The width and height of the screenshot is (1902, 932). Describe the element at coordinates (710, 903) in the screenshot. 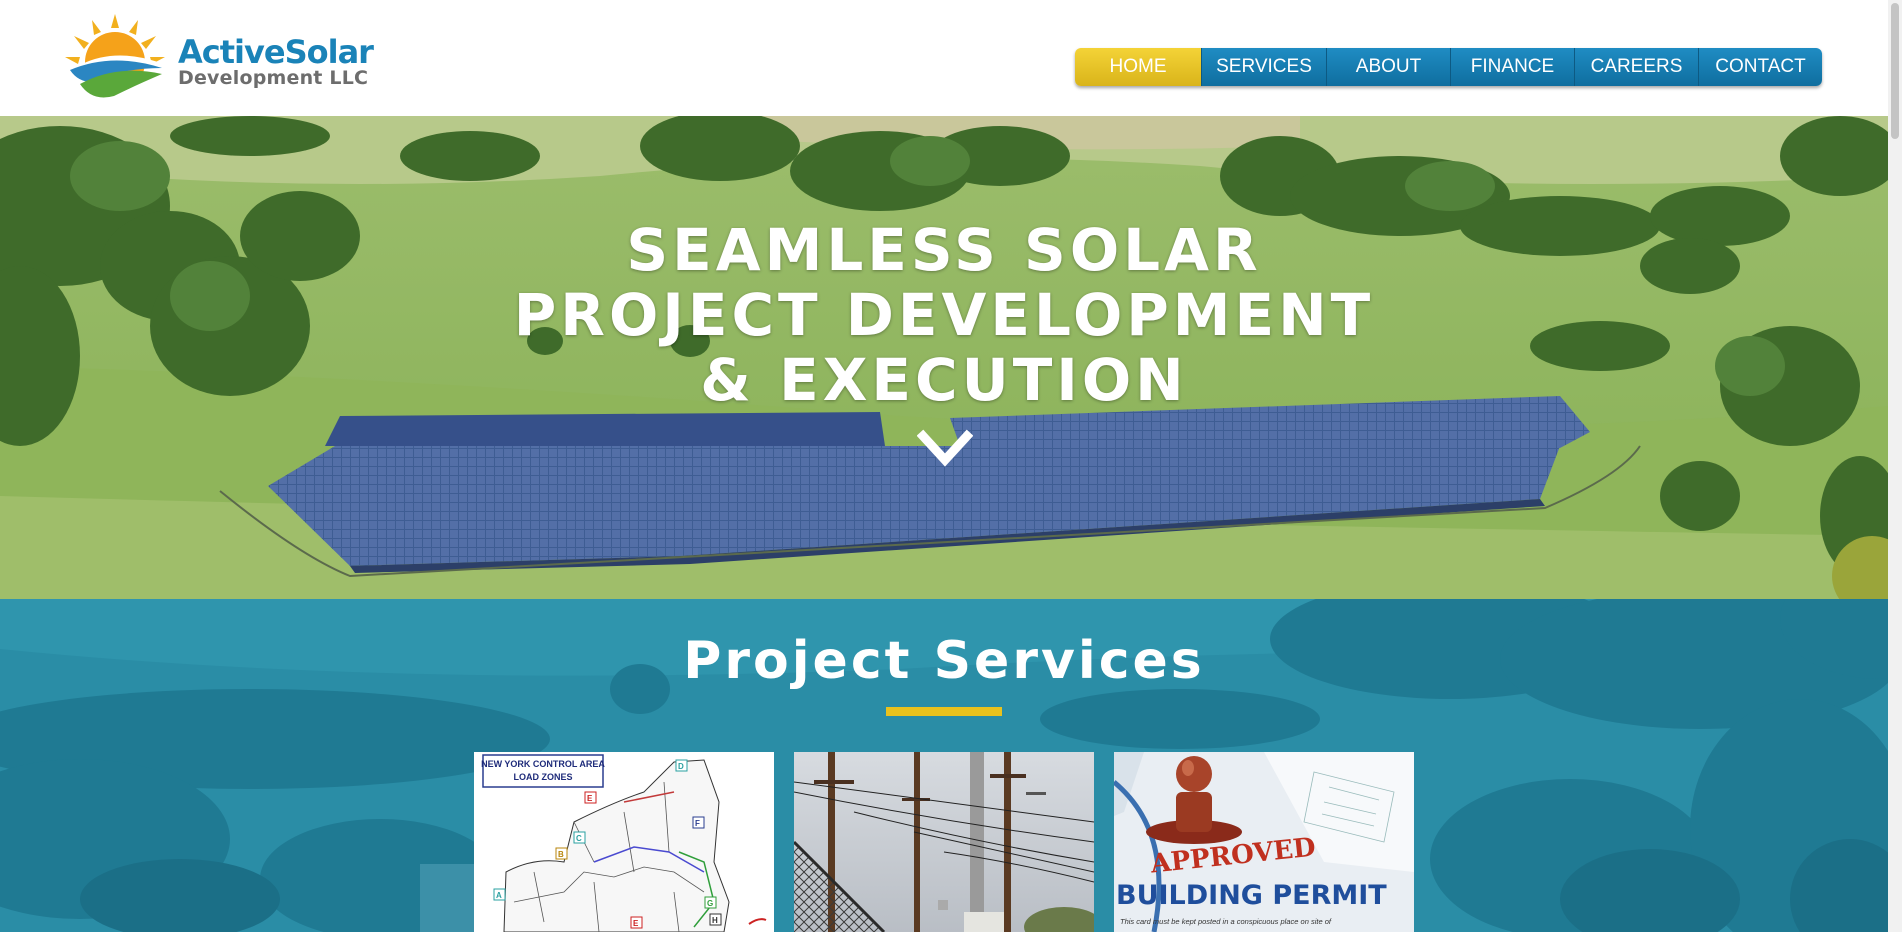

I see `svg-text: G` at that location.